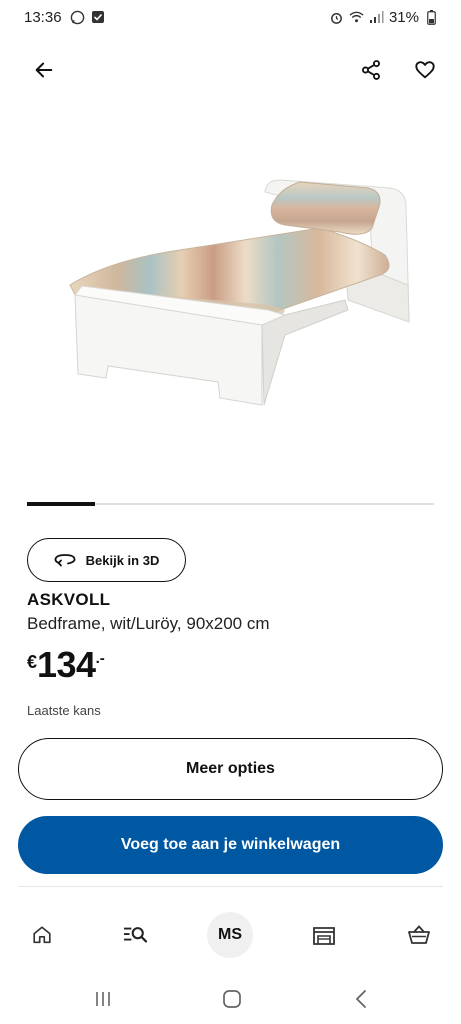  I want to click on recent-apps-icon, so click(103, 999).